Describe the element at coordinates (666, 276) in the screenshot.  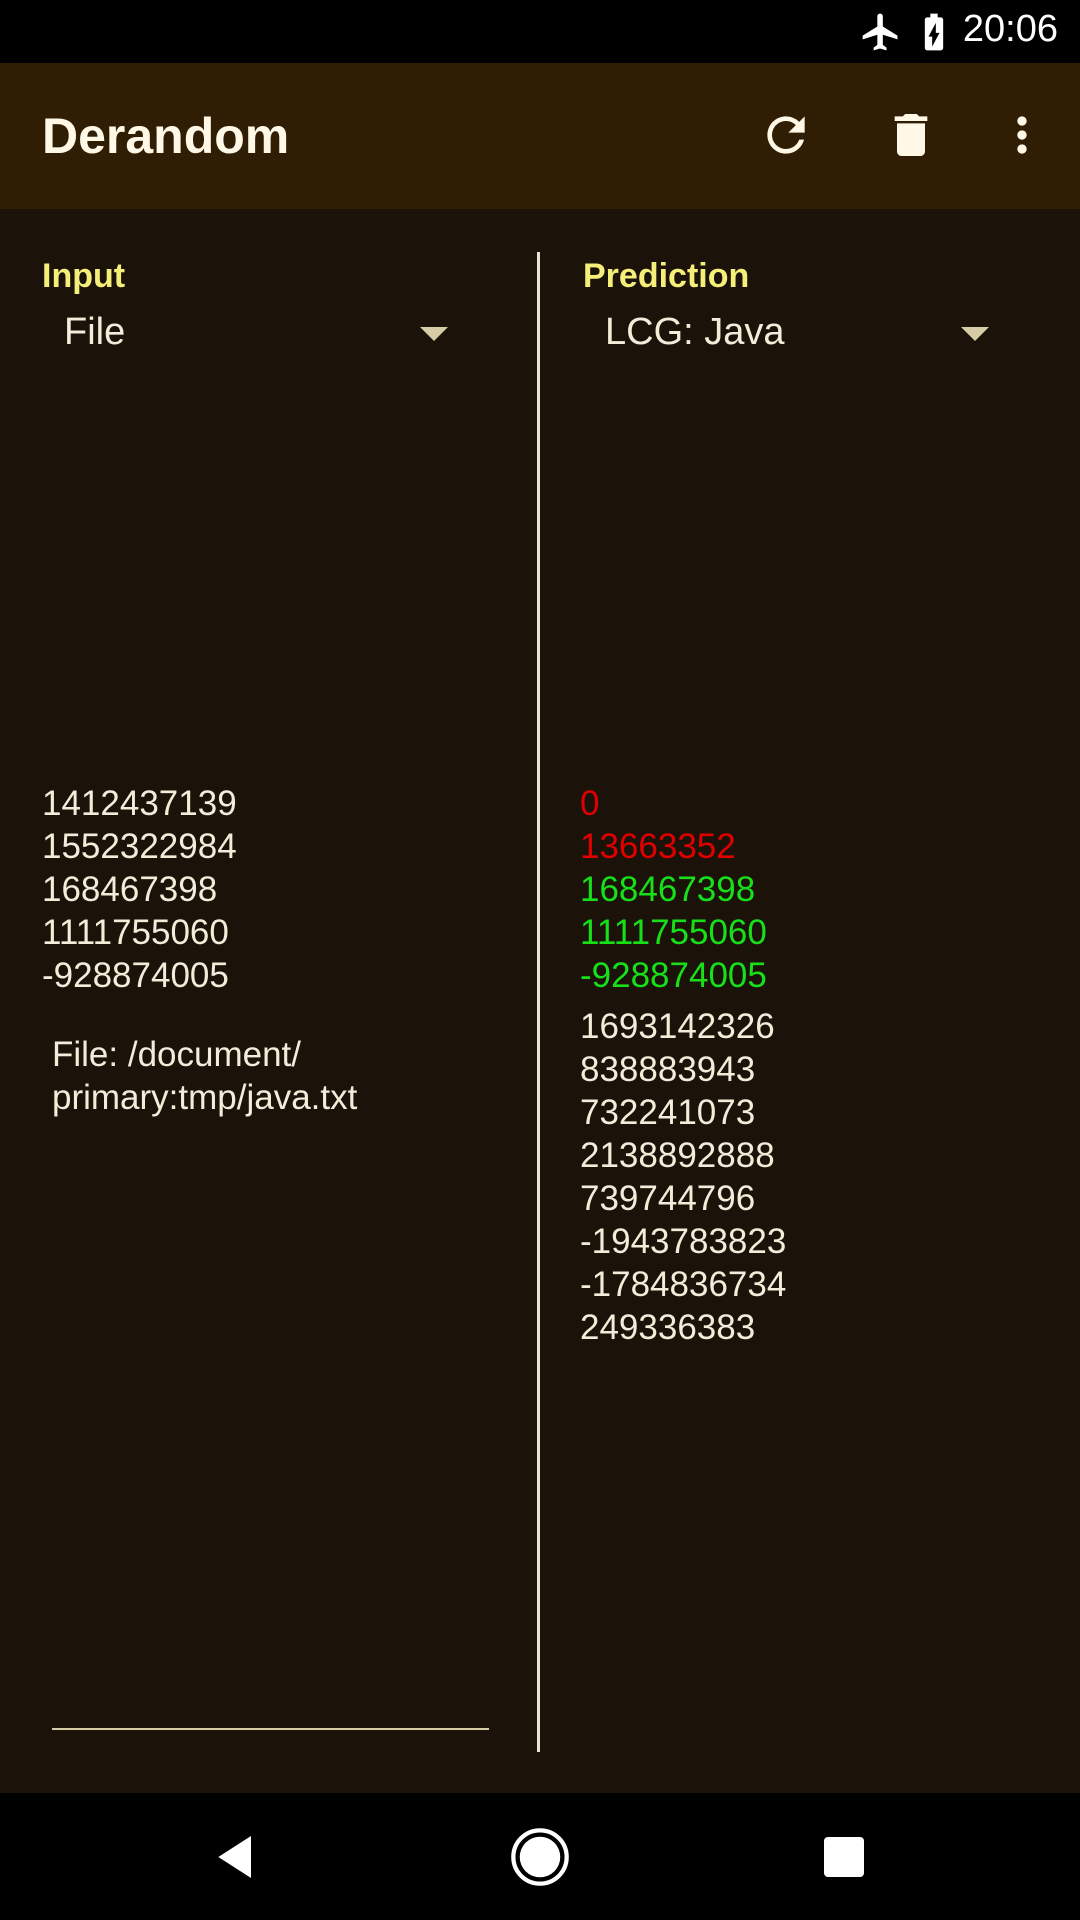
I see `prediction-label: Prediction` at that location.